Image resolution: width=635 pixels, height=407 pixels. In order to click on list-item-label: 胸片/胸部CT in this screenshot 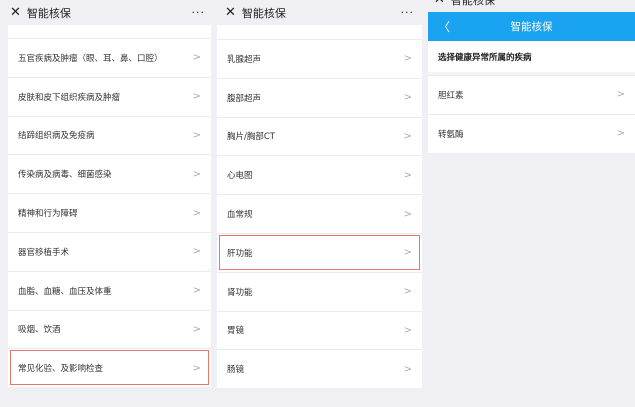, I will do `click(251, 137)`.